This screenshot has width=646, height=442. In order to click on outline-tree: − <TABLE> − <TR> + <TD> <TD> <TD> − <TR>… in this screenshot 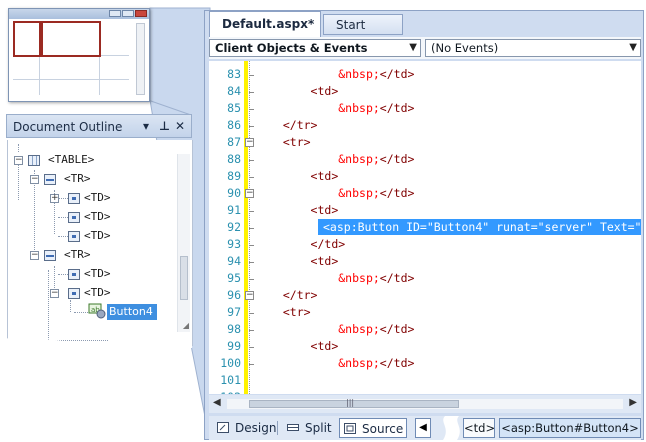, I will do `click(100, 243)`.